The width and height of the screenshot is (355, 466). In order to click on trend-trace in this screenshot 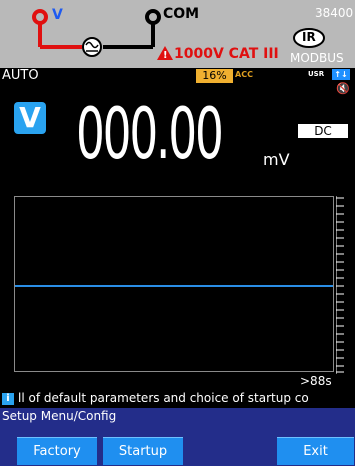, I will do `click(174, 286)`.